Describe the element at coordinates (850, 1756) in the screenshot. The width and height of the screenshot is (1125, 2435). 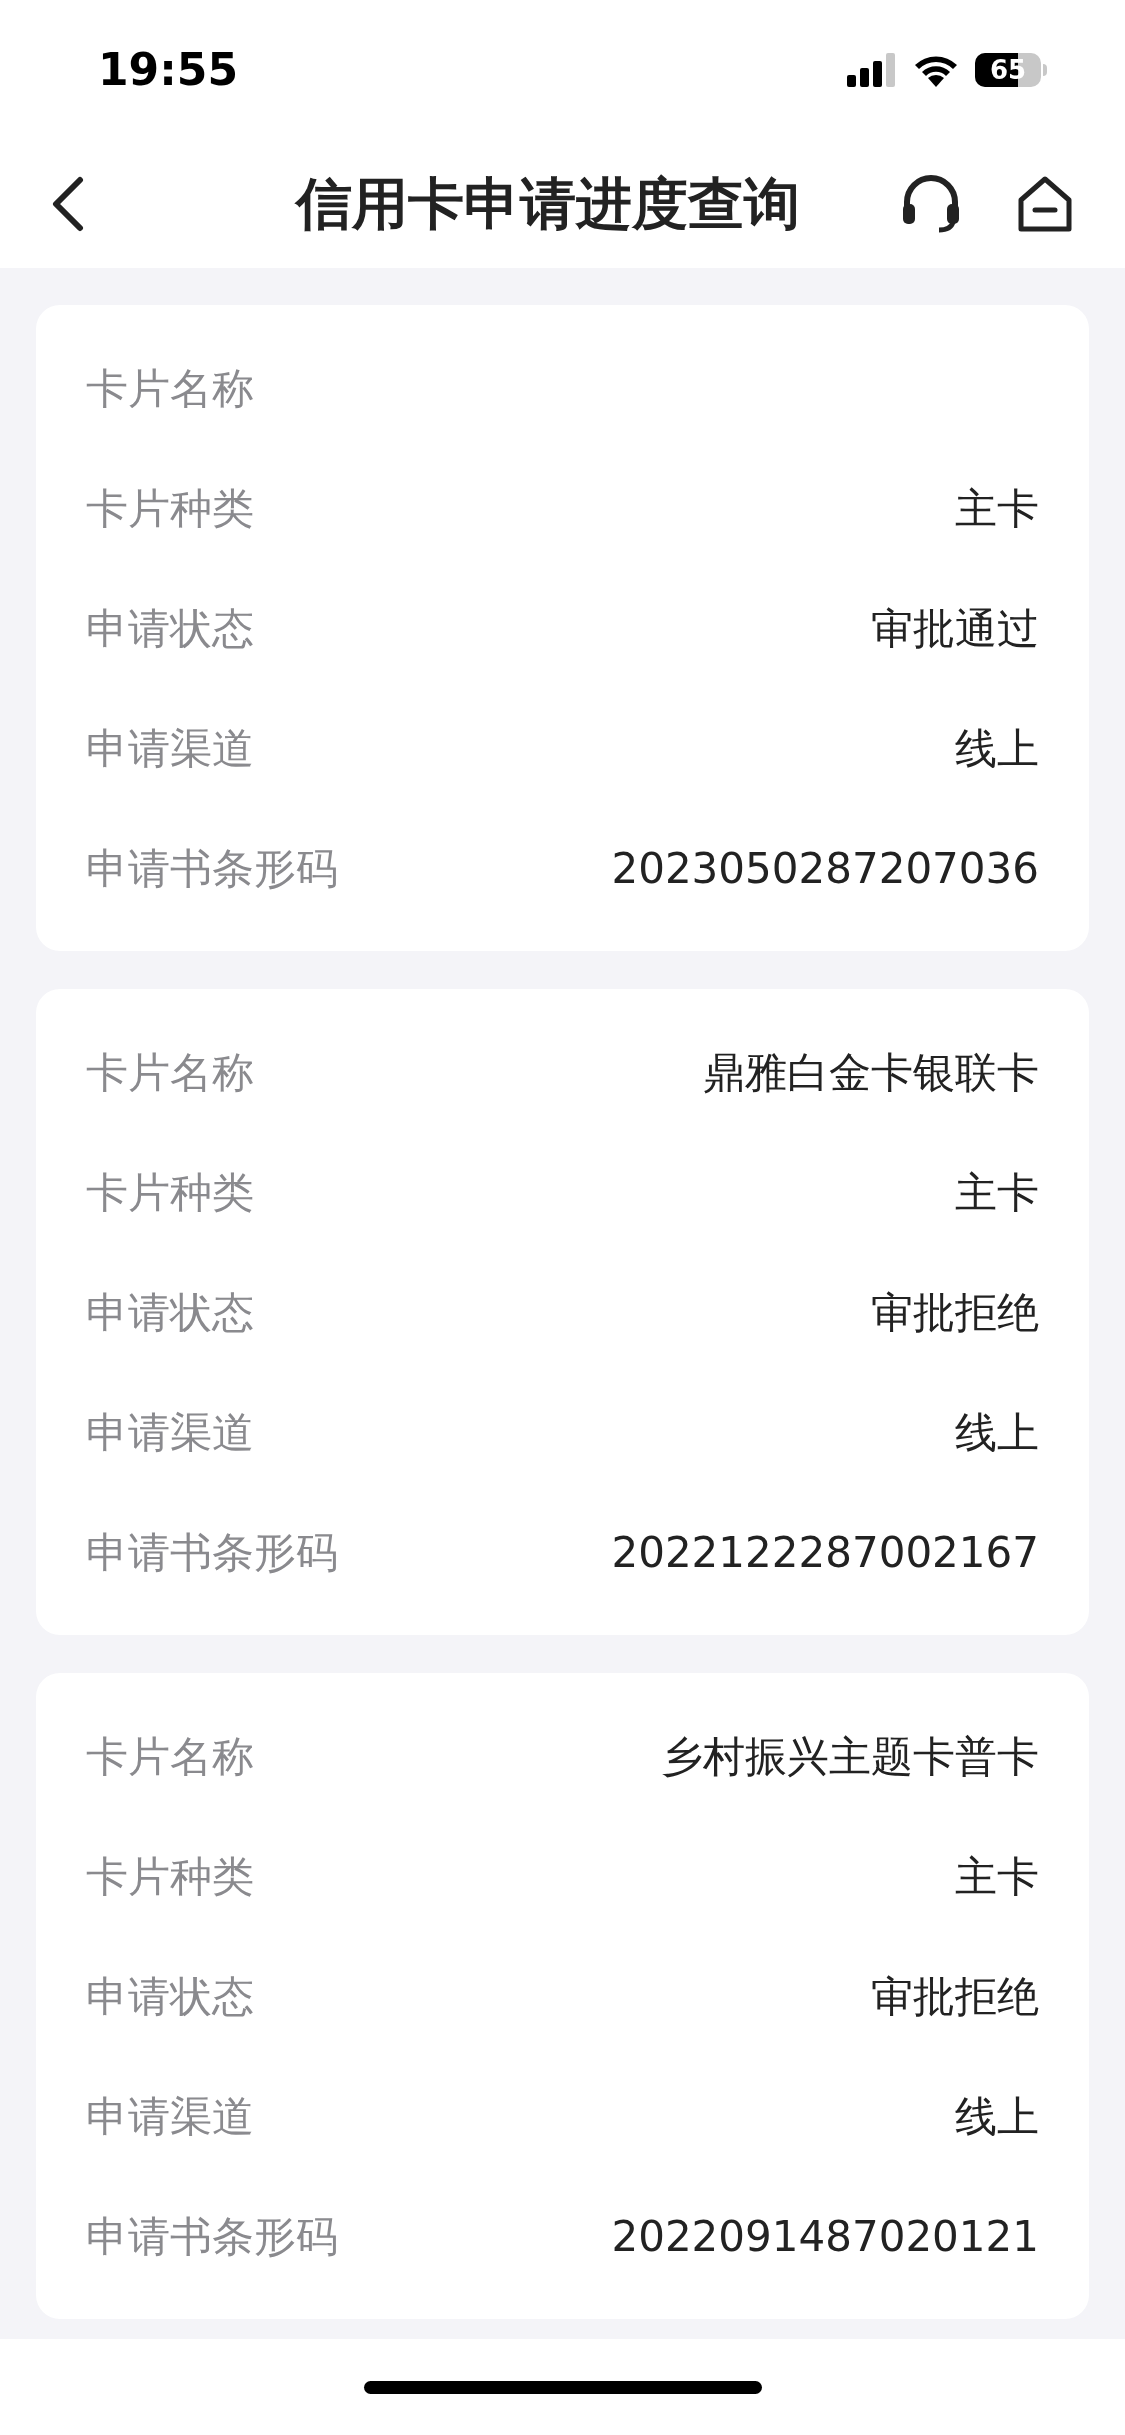
I see `field-value: 乡村振兴主题卡普卡` at that location.